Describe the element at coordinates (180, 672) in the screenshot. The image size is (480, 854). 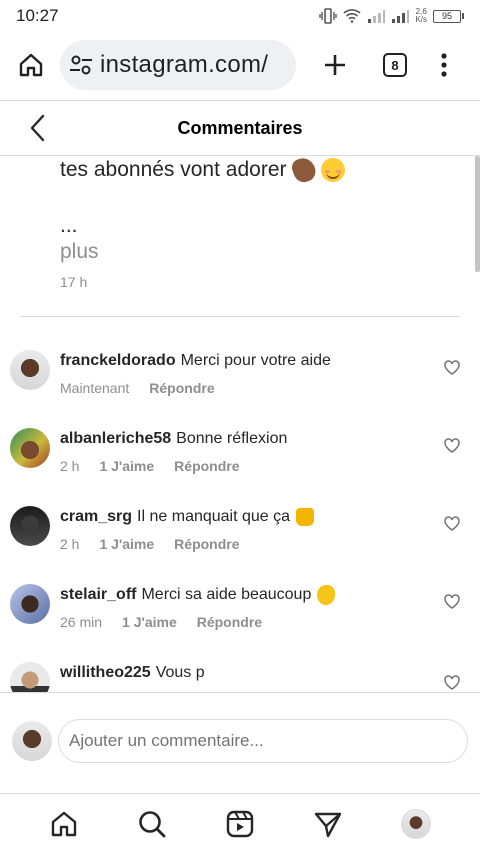
I see `comment-text: Vous p` at that location.